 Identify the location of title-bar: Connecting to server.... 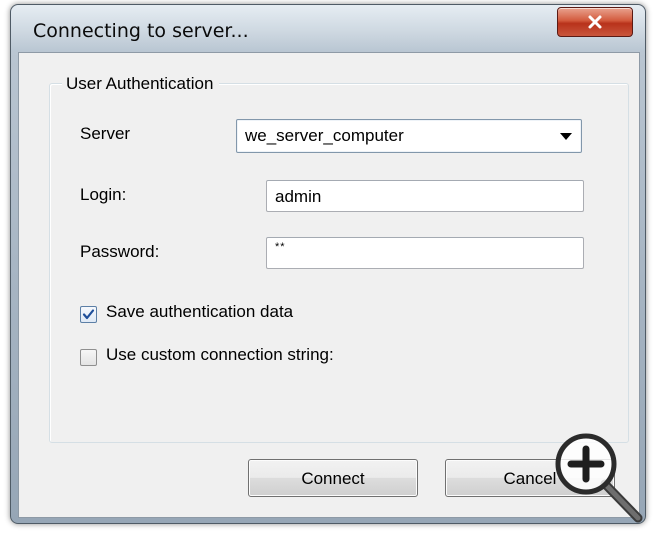
(328, 28).